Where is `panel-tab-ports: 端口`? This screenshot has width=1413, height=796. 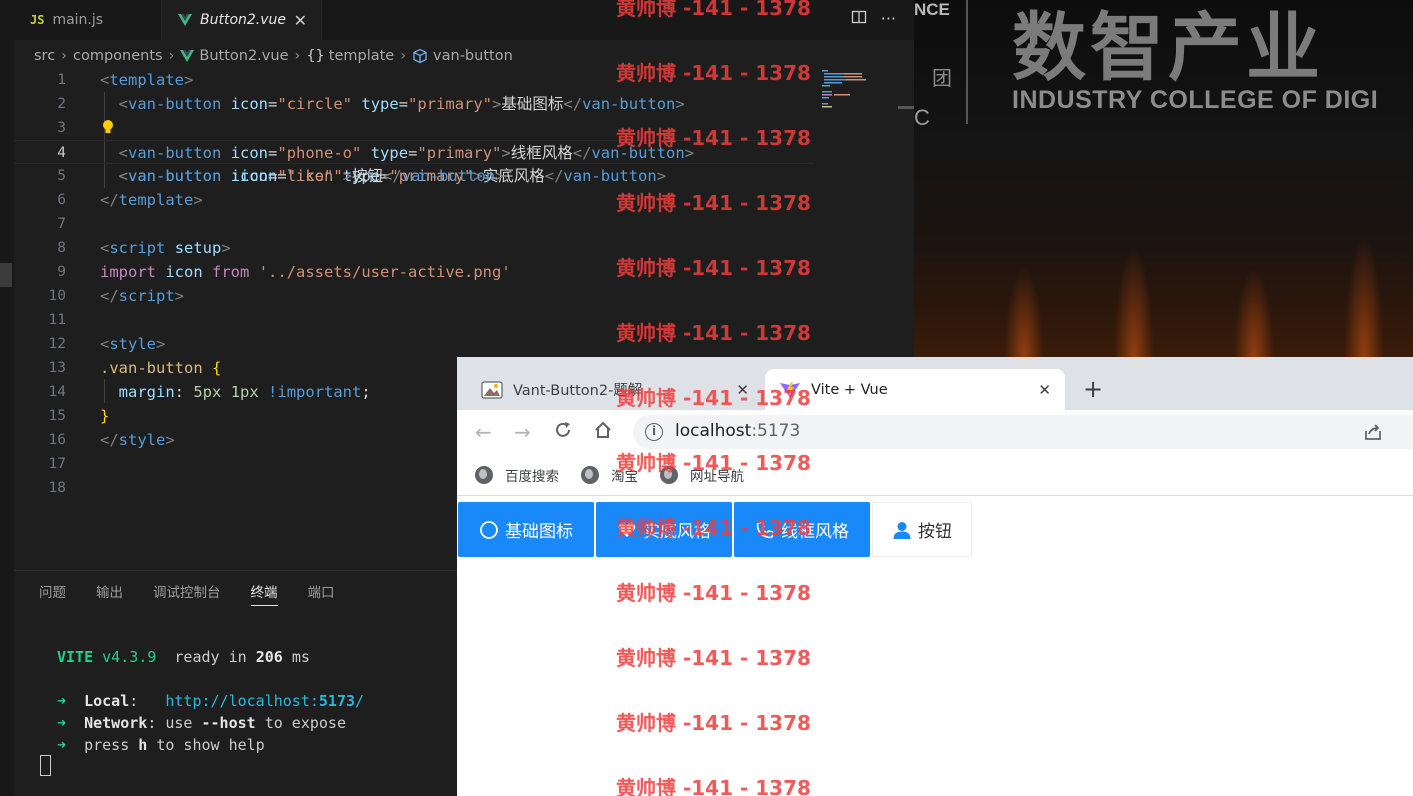
panel-tab-ports: 端口 is located at coordinates (321, 591).